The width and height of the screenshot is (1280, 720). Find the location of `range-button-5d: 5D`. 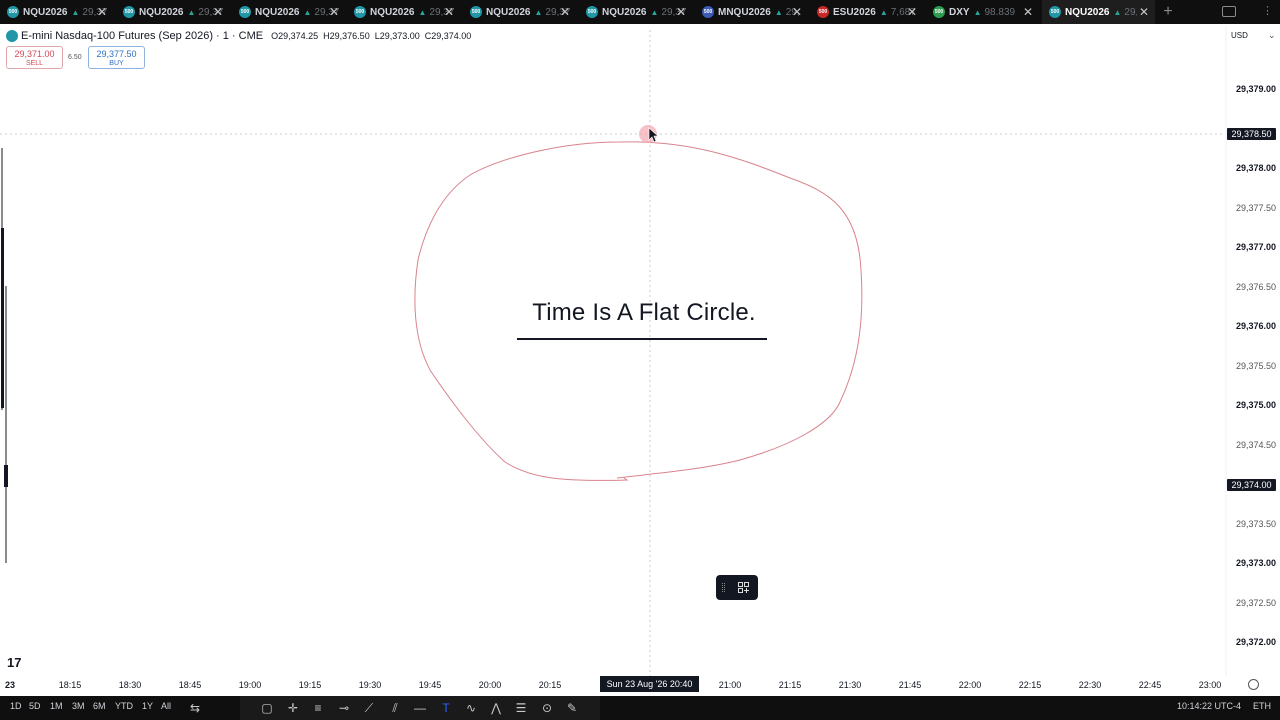

range-button-5d: 5D is located at coordinates (35, 706).